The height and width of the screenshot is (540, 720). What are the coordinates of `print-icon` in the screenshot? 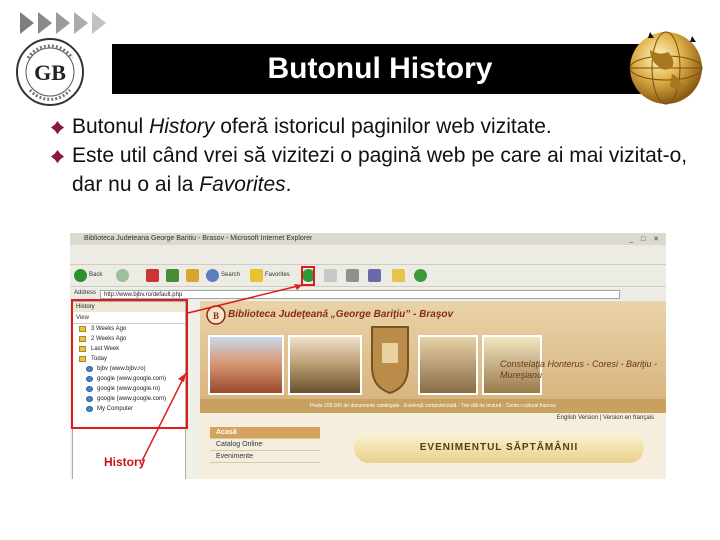 It's located at (352, 275).